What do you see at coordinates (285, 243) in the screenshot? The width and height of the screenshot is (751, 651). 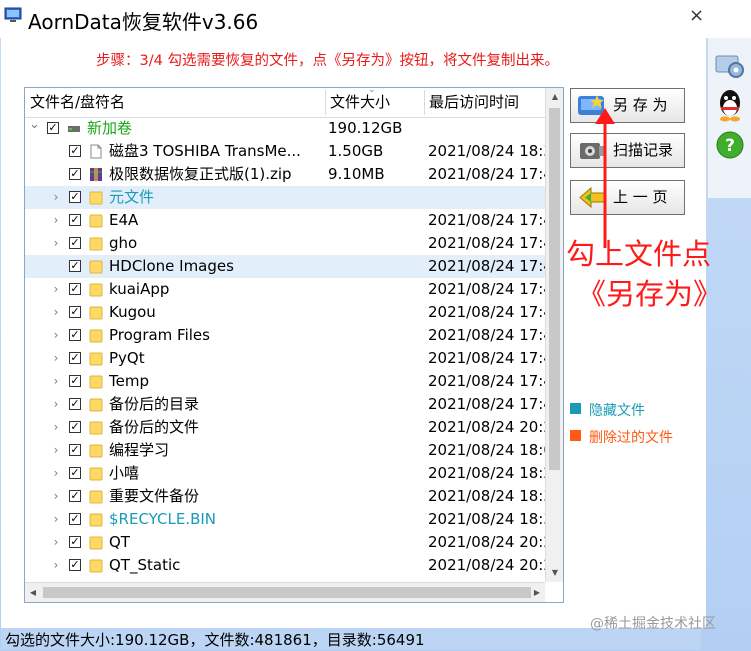 I see `table-row: › ✓ gho 2021/08/24 17:4` at bounding box center [285, 243].